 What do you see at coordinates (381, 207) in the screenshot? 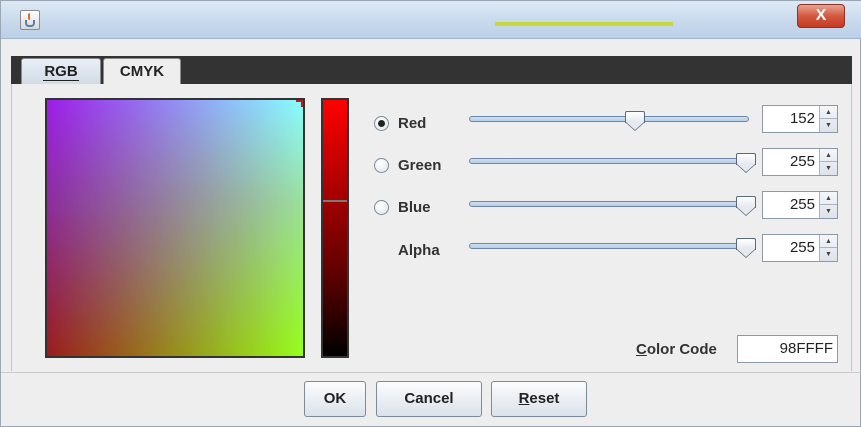
I see `blue-radio` at bounding box center [381, 207].